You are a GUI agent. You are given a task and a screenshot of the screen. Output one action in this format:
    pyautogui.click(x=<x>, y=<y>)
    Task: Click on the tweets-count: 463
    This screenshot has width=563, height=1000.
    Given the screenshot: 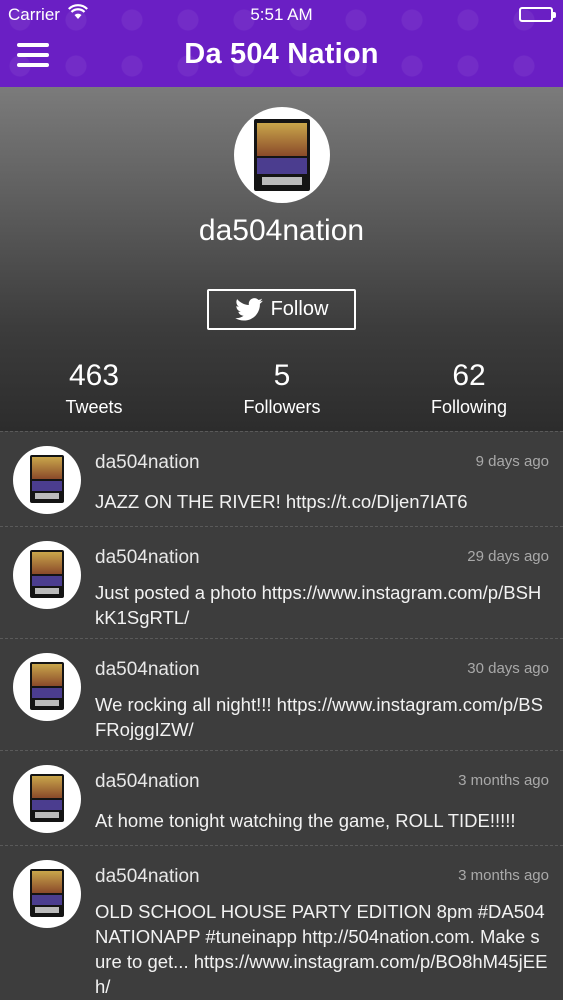 What is the action you would take?
    pyautogui.click(x=94, y=375)
    